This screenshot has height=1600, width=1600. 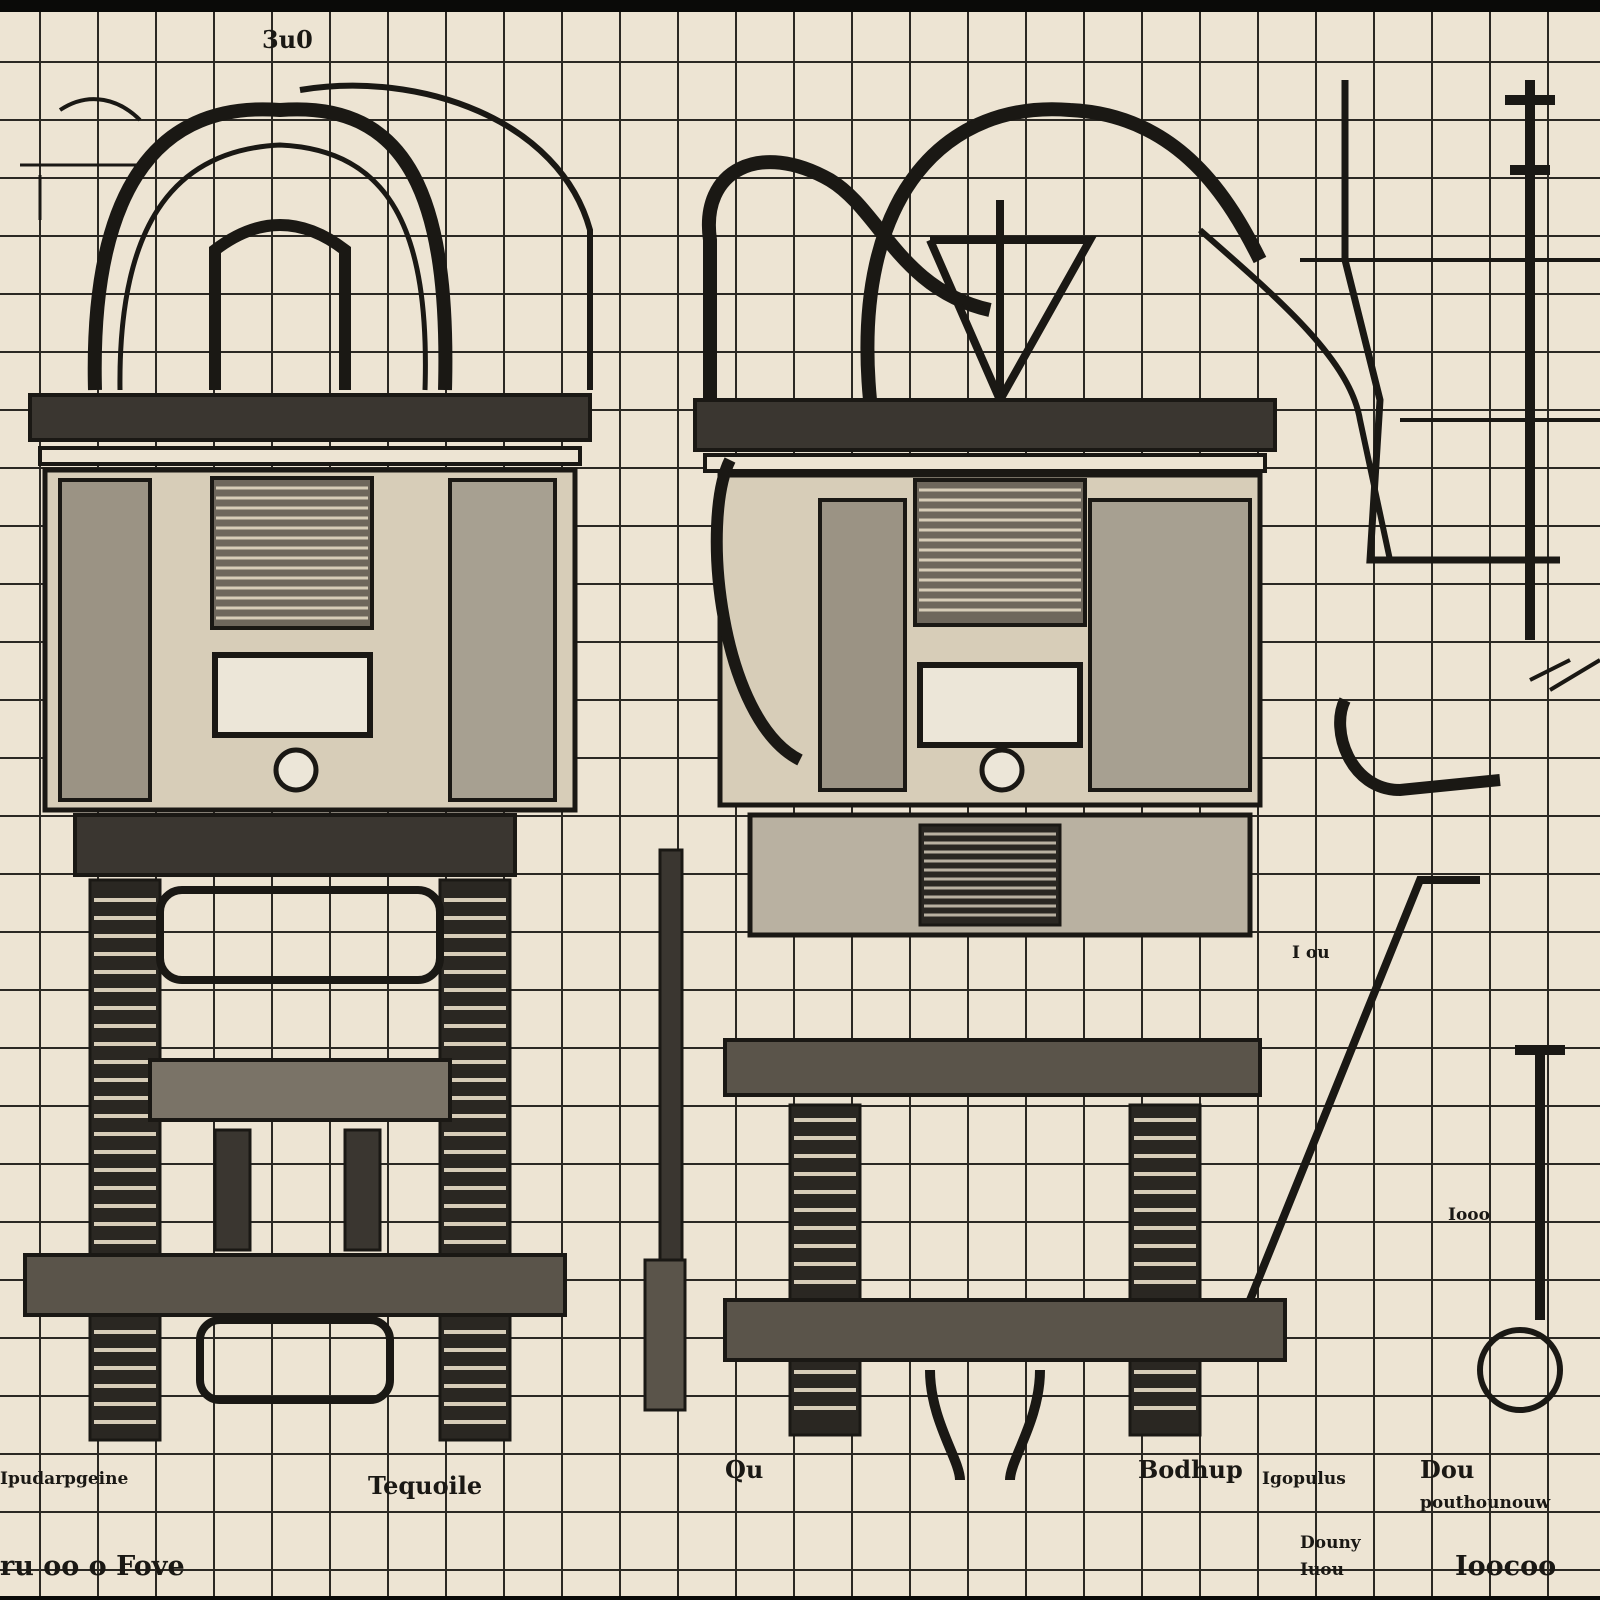 What do you see at coordinates (105, 640) in the screenshot?
I see `side-drum-left-a` at bounding box center [105, 640].